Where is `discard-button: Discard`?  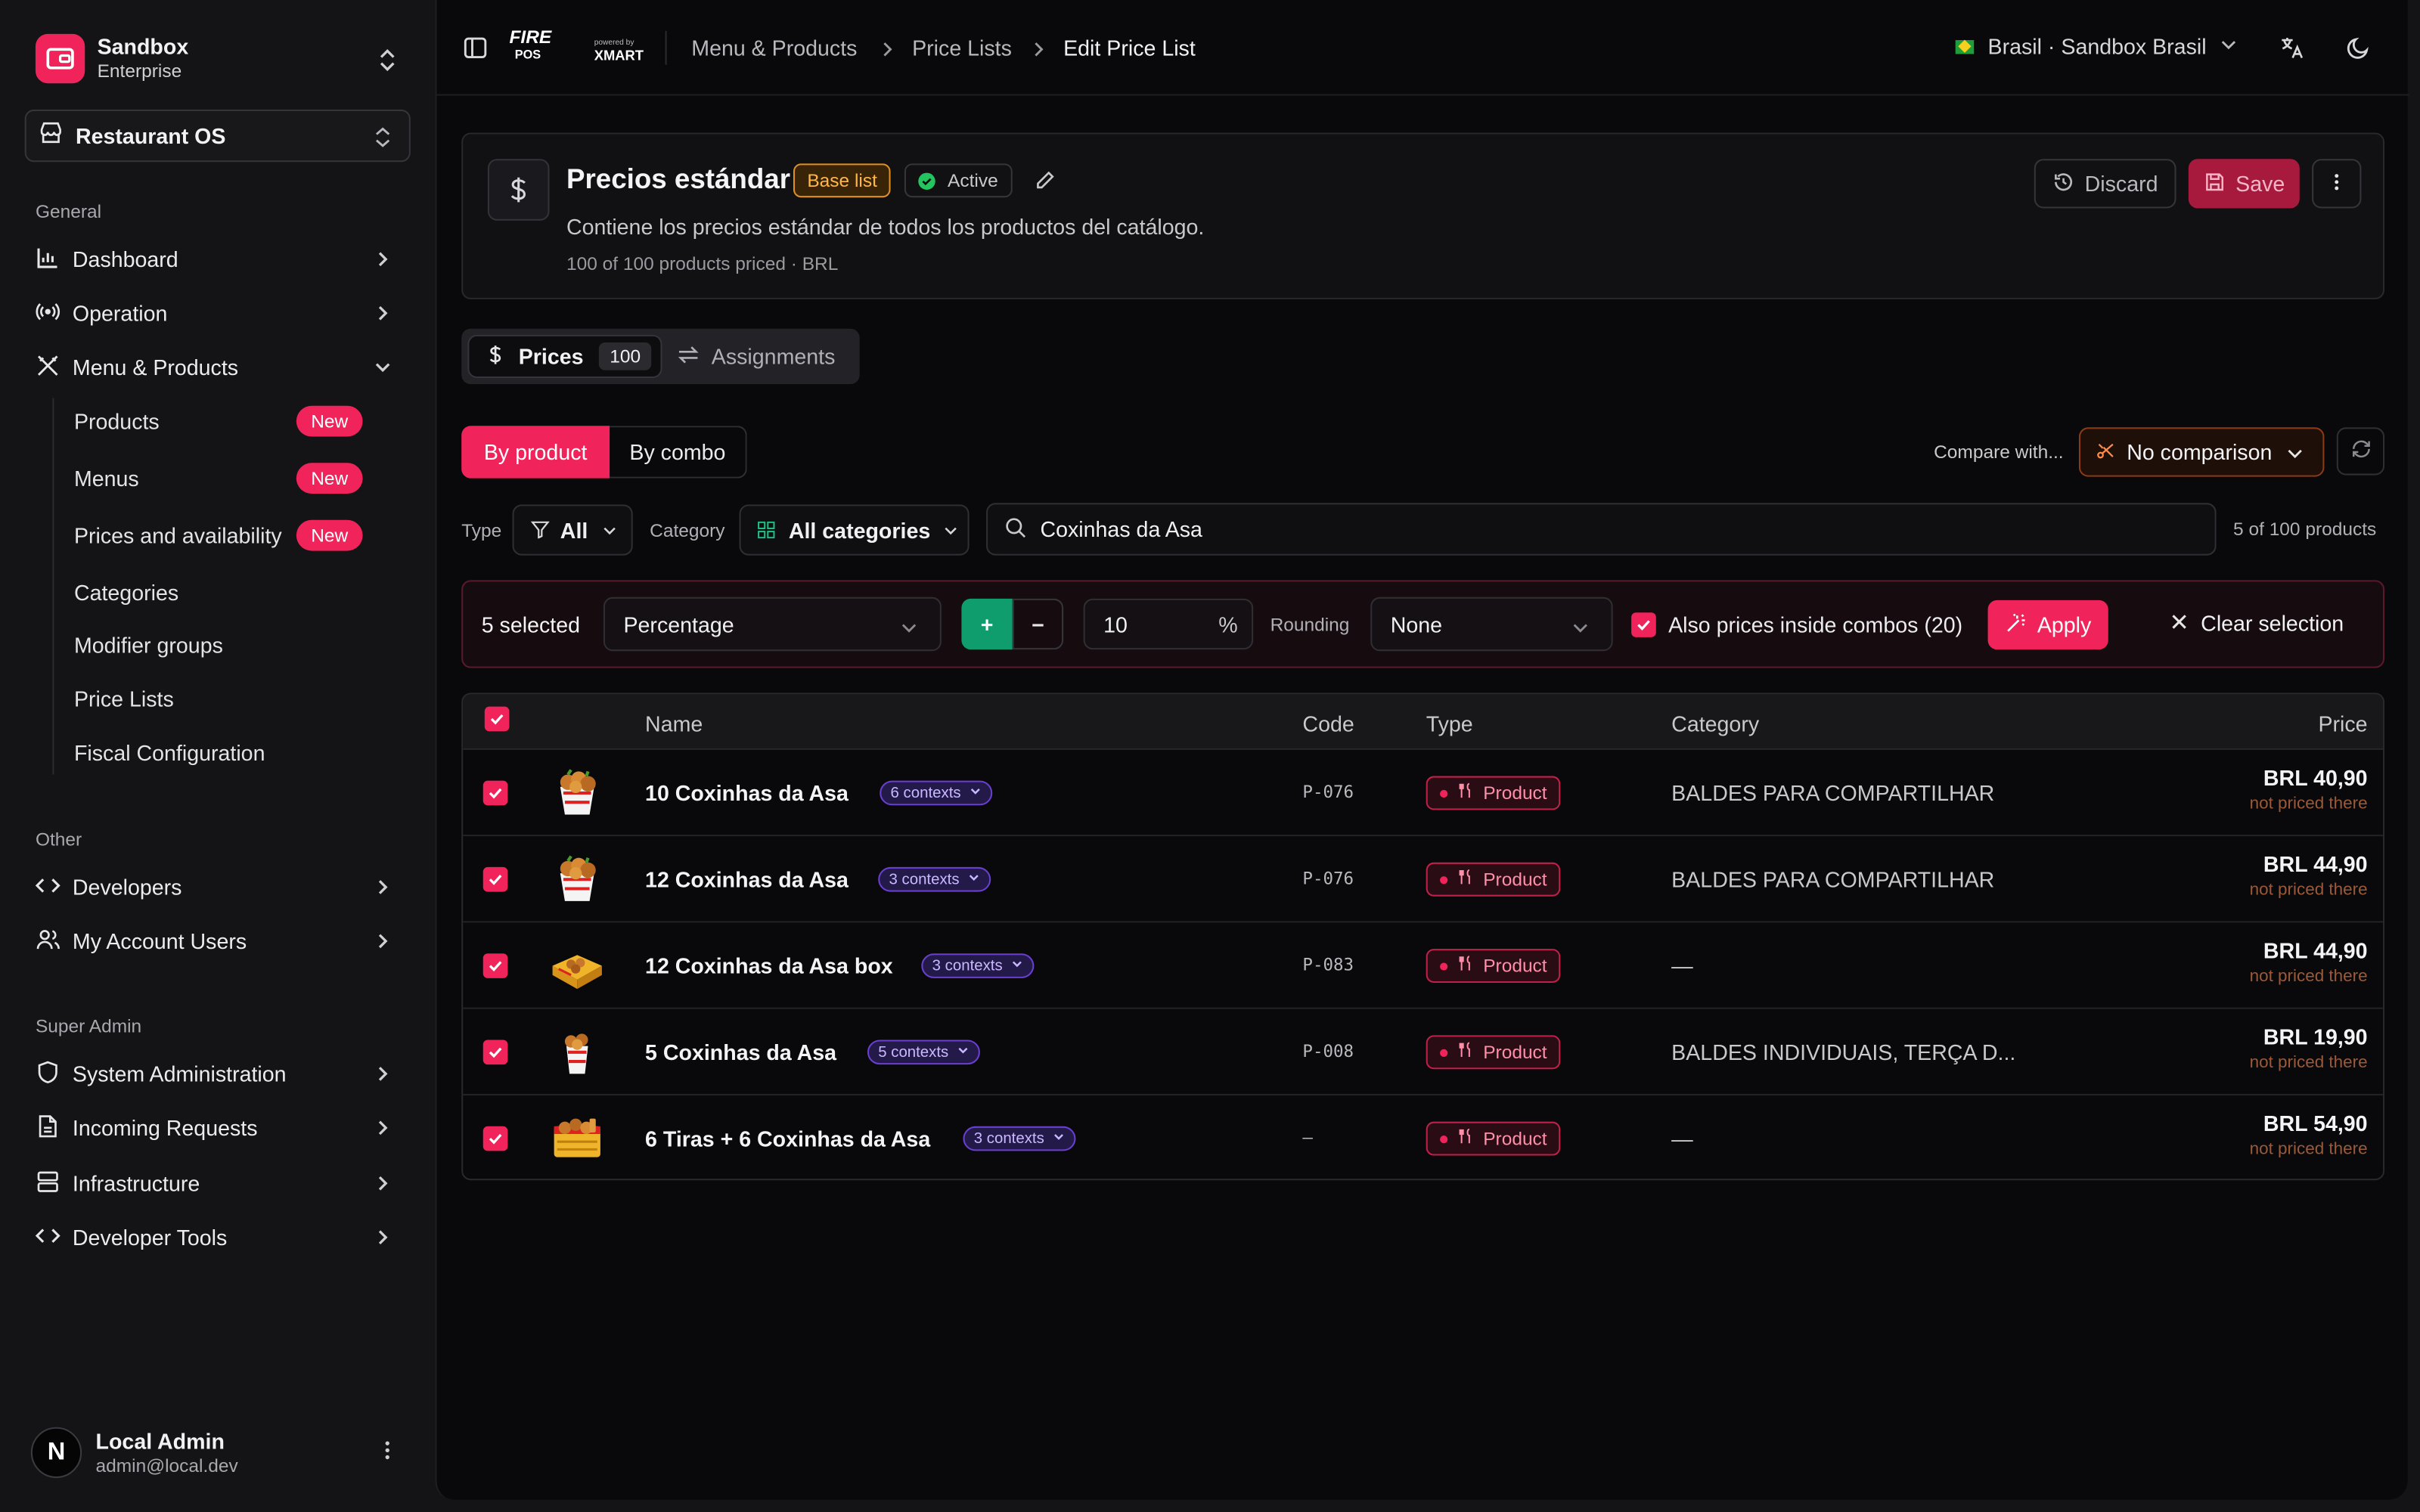 discard-button: Discard is located at coordinates (2105, 184).